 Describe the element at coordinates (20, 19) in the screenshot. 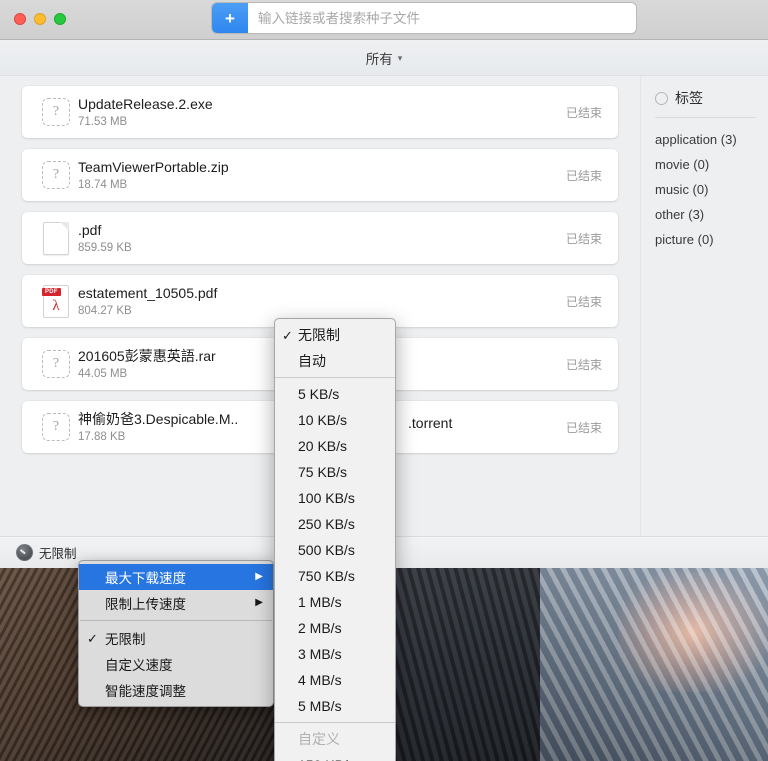

I see `close-button` at that location.